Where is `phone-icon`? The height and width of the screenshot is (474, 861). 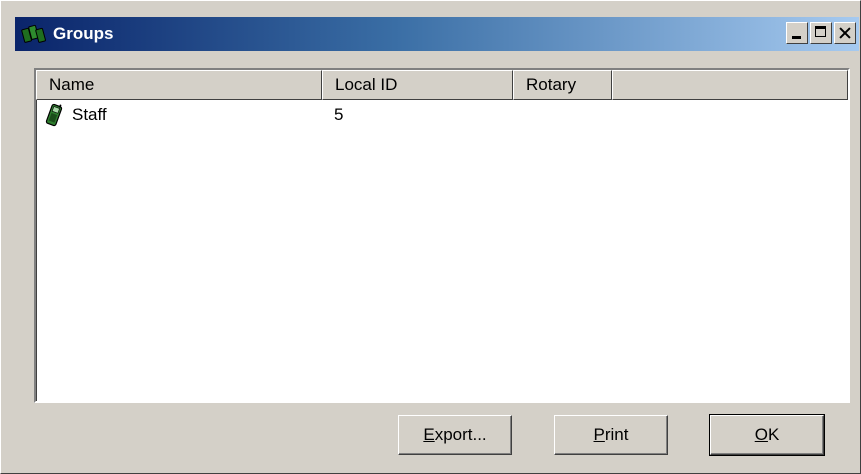 phone-icon is located at coordinates (54, 115).